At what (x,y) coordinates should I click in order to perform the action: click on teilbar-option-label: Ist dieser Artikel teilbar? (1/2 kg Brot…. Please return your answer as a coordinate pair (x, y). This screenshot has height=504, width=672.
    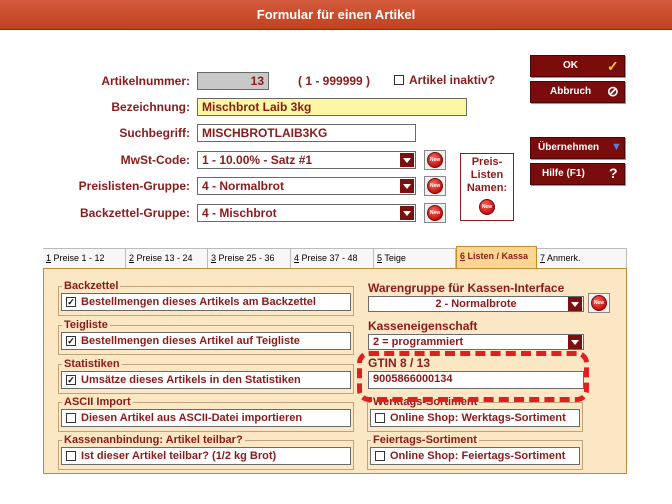
    Looking at the image, I should click on (179, 456).